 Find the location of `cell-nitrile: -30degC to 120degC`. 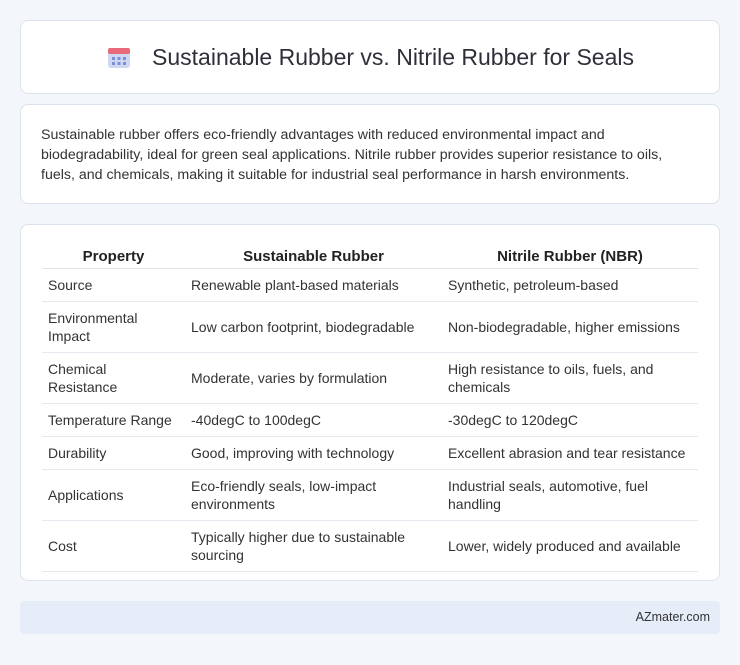

cell-nitrile: -30degC to 120degC is located at coordinates (570, 420).